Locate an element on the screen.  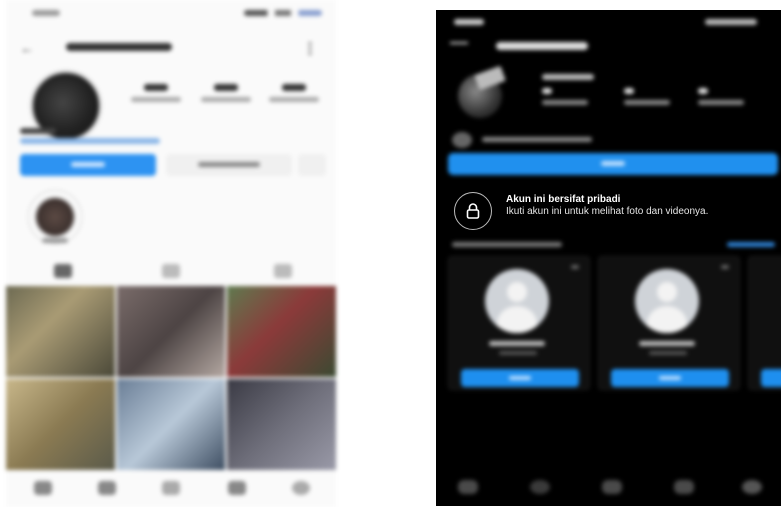
bio-link is located at coordinates (90, 141).